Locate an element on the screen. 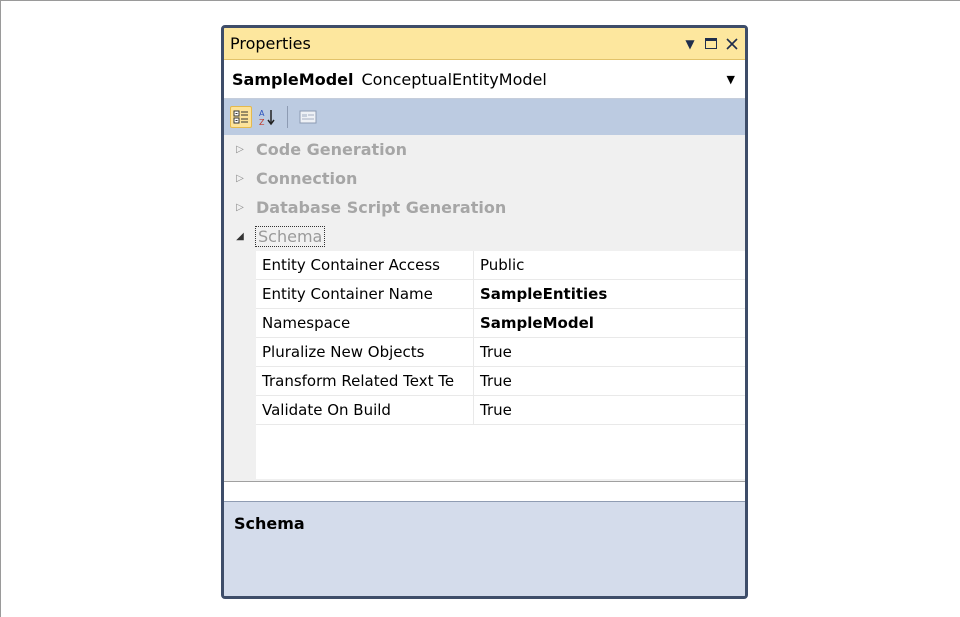  property-value: SampleModel is located at coordinates (609, 323).